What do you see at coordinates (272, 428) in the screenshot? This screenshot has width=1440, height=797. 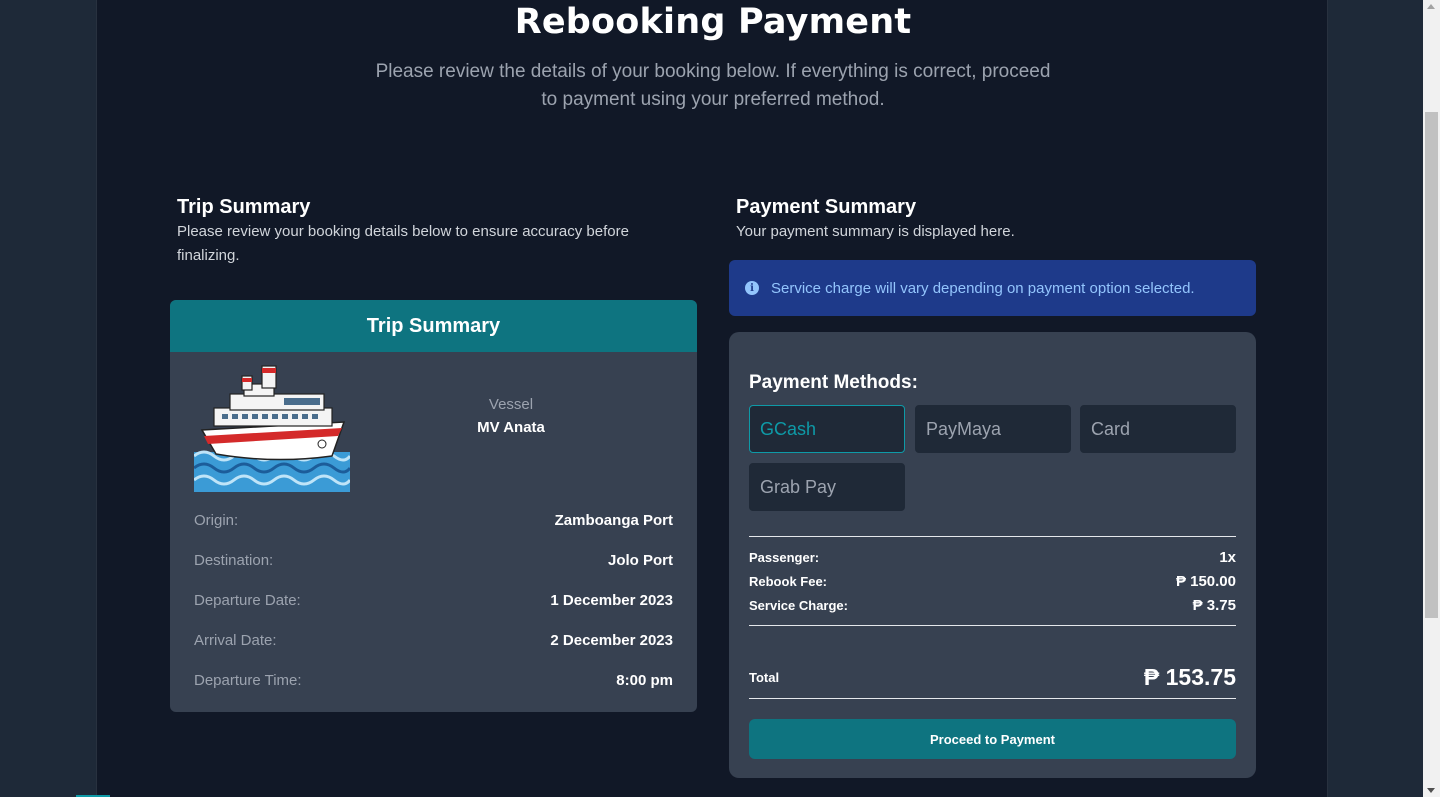 I see `ship-image` at bounding box center [272, 428].